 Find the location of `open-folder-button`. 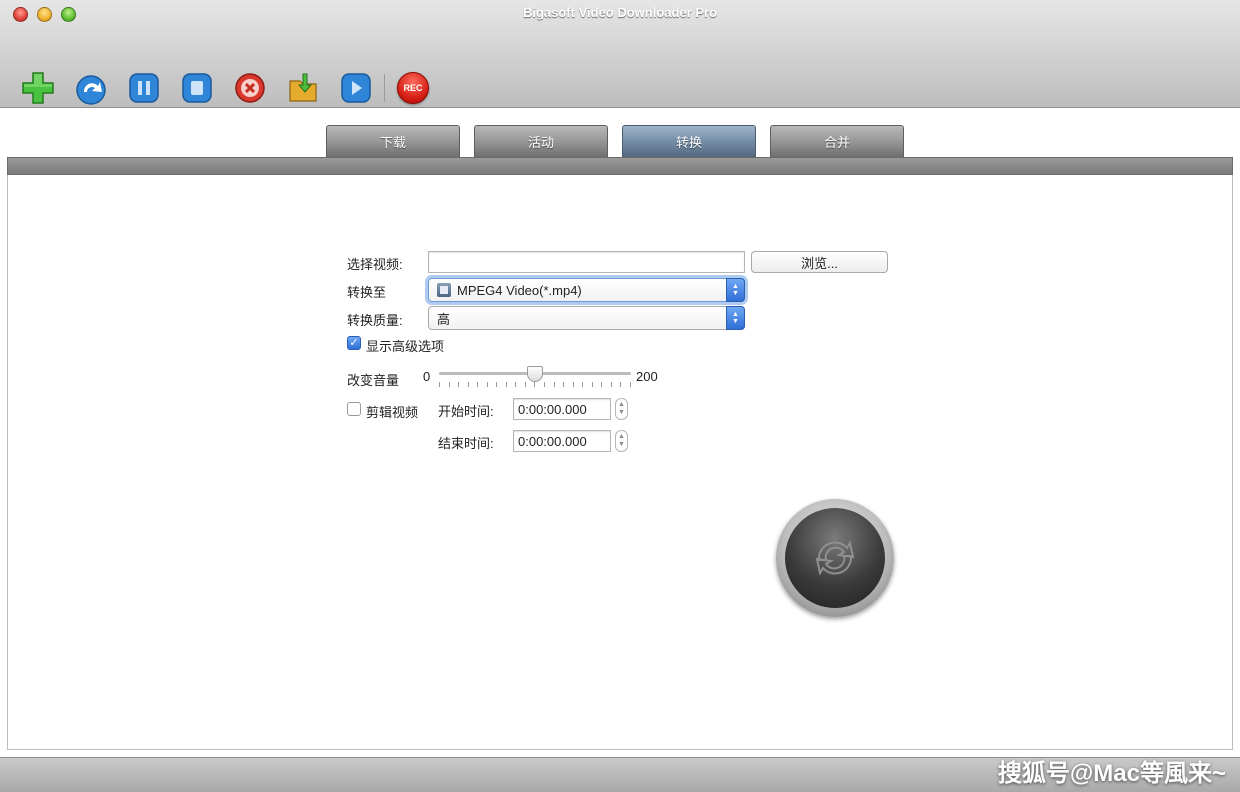

open-folder-button is located at coordinates (303, 88).